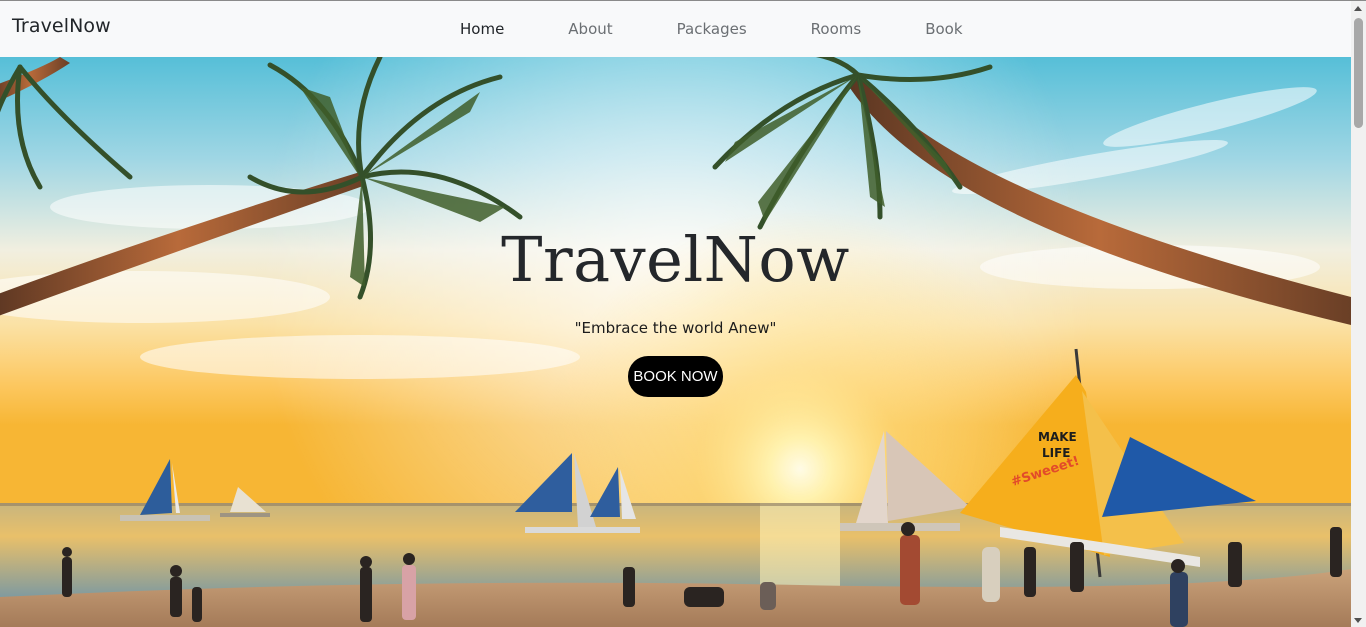 This screenshot has width=1366, height=627. I want to click on nav-links: Home About Packages Rooms Book, so click(711, 29).